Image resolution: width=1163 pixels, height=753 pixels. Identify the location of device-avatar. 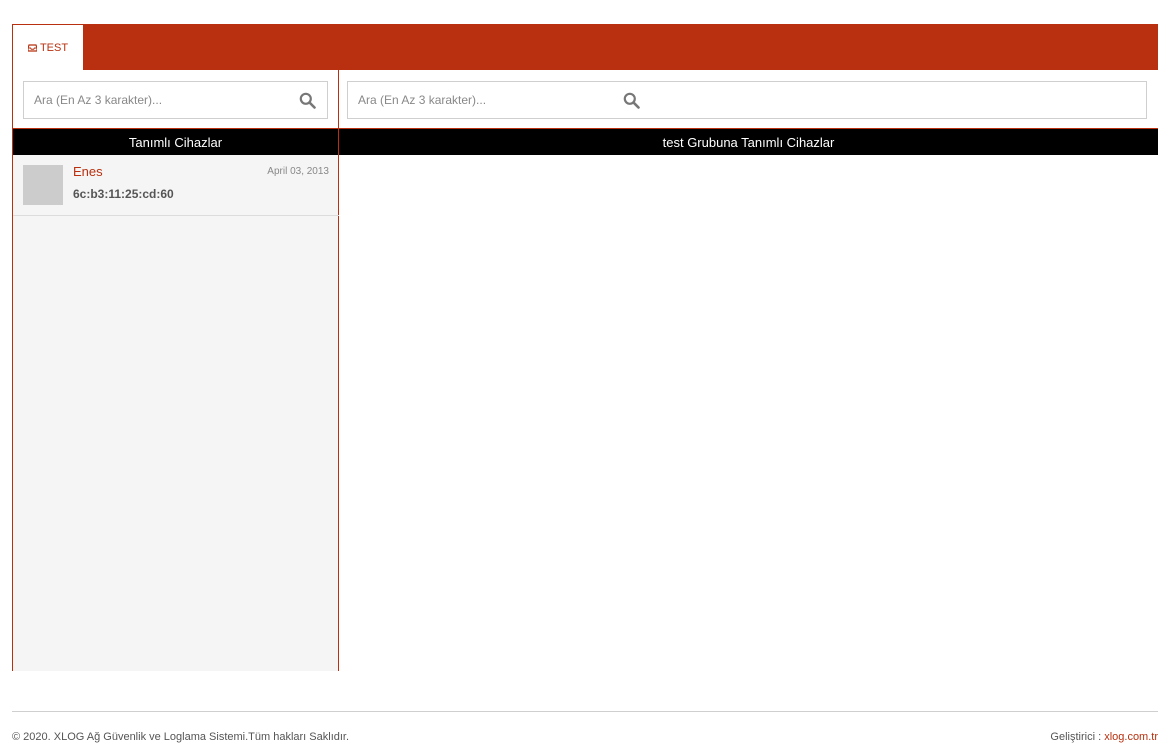
(43, 185).